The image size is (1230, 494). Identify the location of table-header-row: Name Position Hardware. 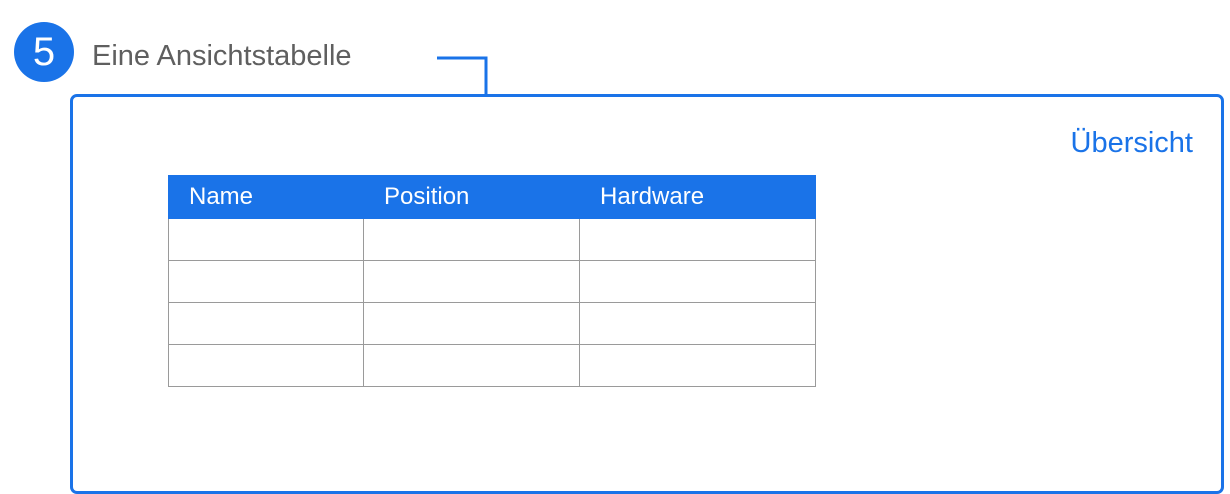
(492, 197).